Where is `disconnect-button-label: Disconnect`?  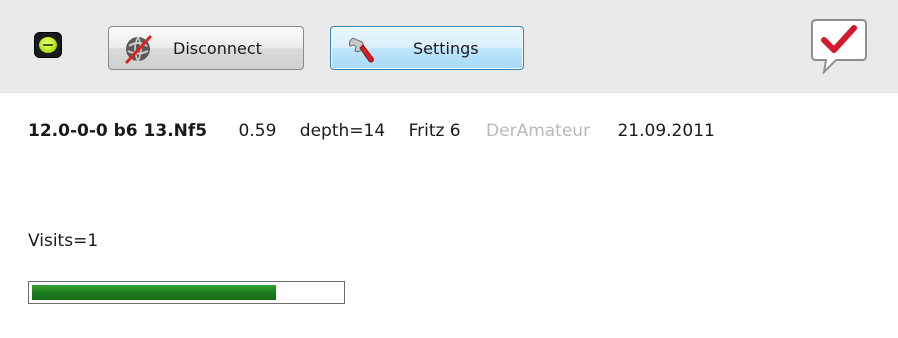
disconnect-button-label: Disconnect is located at coordinates (217, 48).